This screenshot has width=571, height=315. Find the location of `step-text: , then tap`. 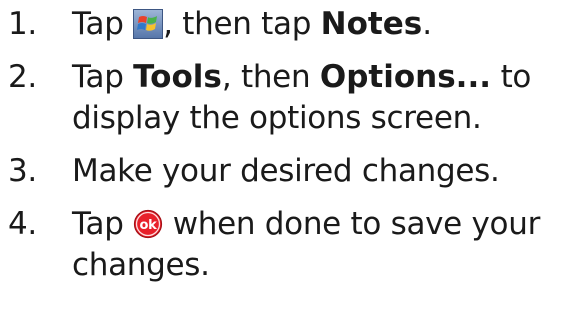

step-text: , then tap is located at coordinates (237, 24).